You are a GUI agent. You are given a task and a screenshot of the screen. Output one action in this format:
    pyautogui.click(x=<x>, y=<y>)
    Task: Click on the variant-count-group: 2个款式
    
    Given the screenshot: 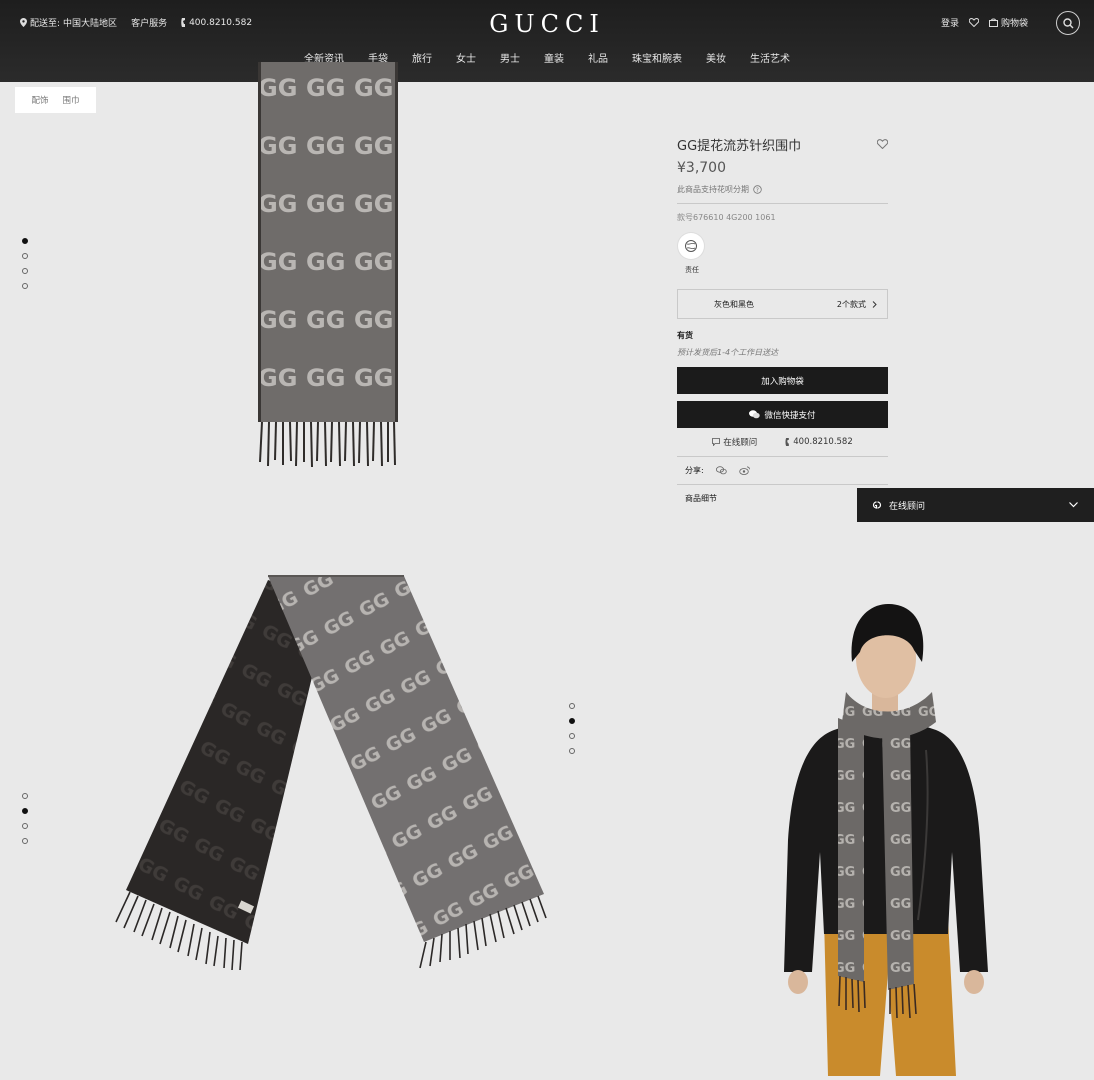 What is the action you would take?
    pyautogui.click(x=857, y=304)
    